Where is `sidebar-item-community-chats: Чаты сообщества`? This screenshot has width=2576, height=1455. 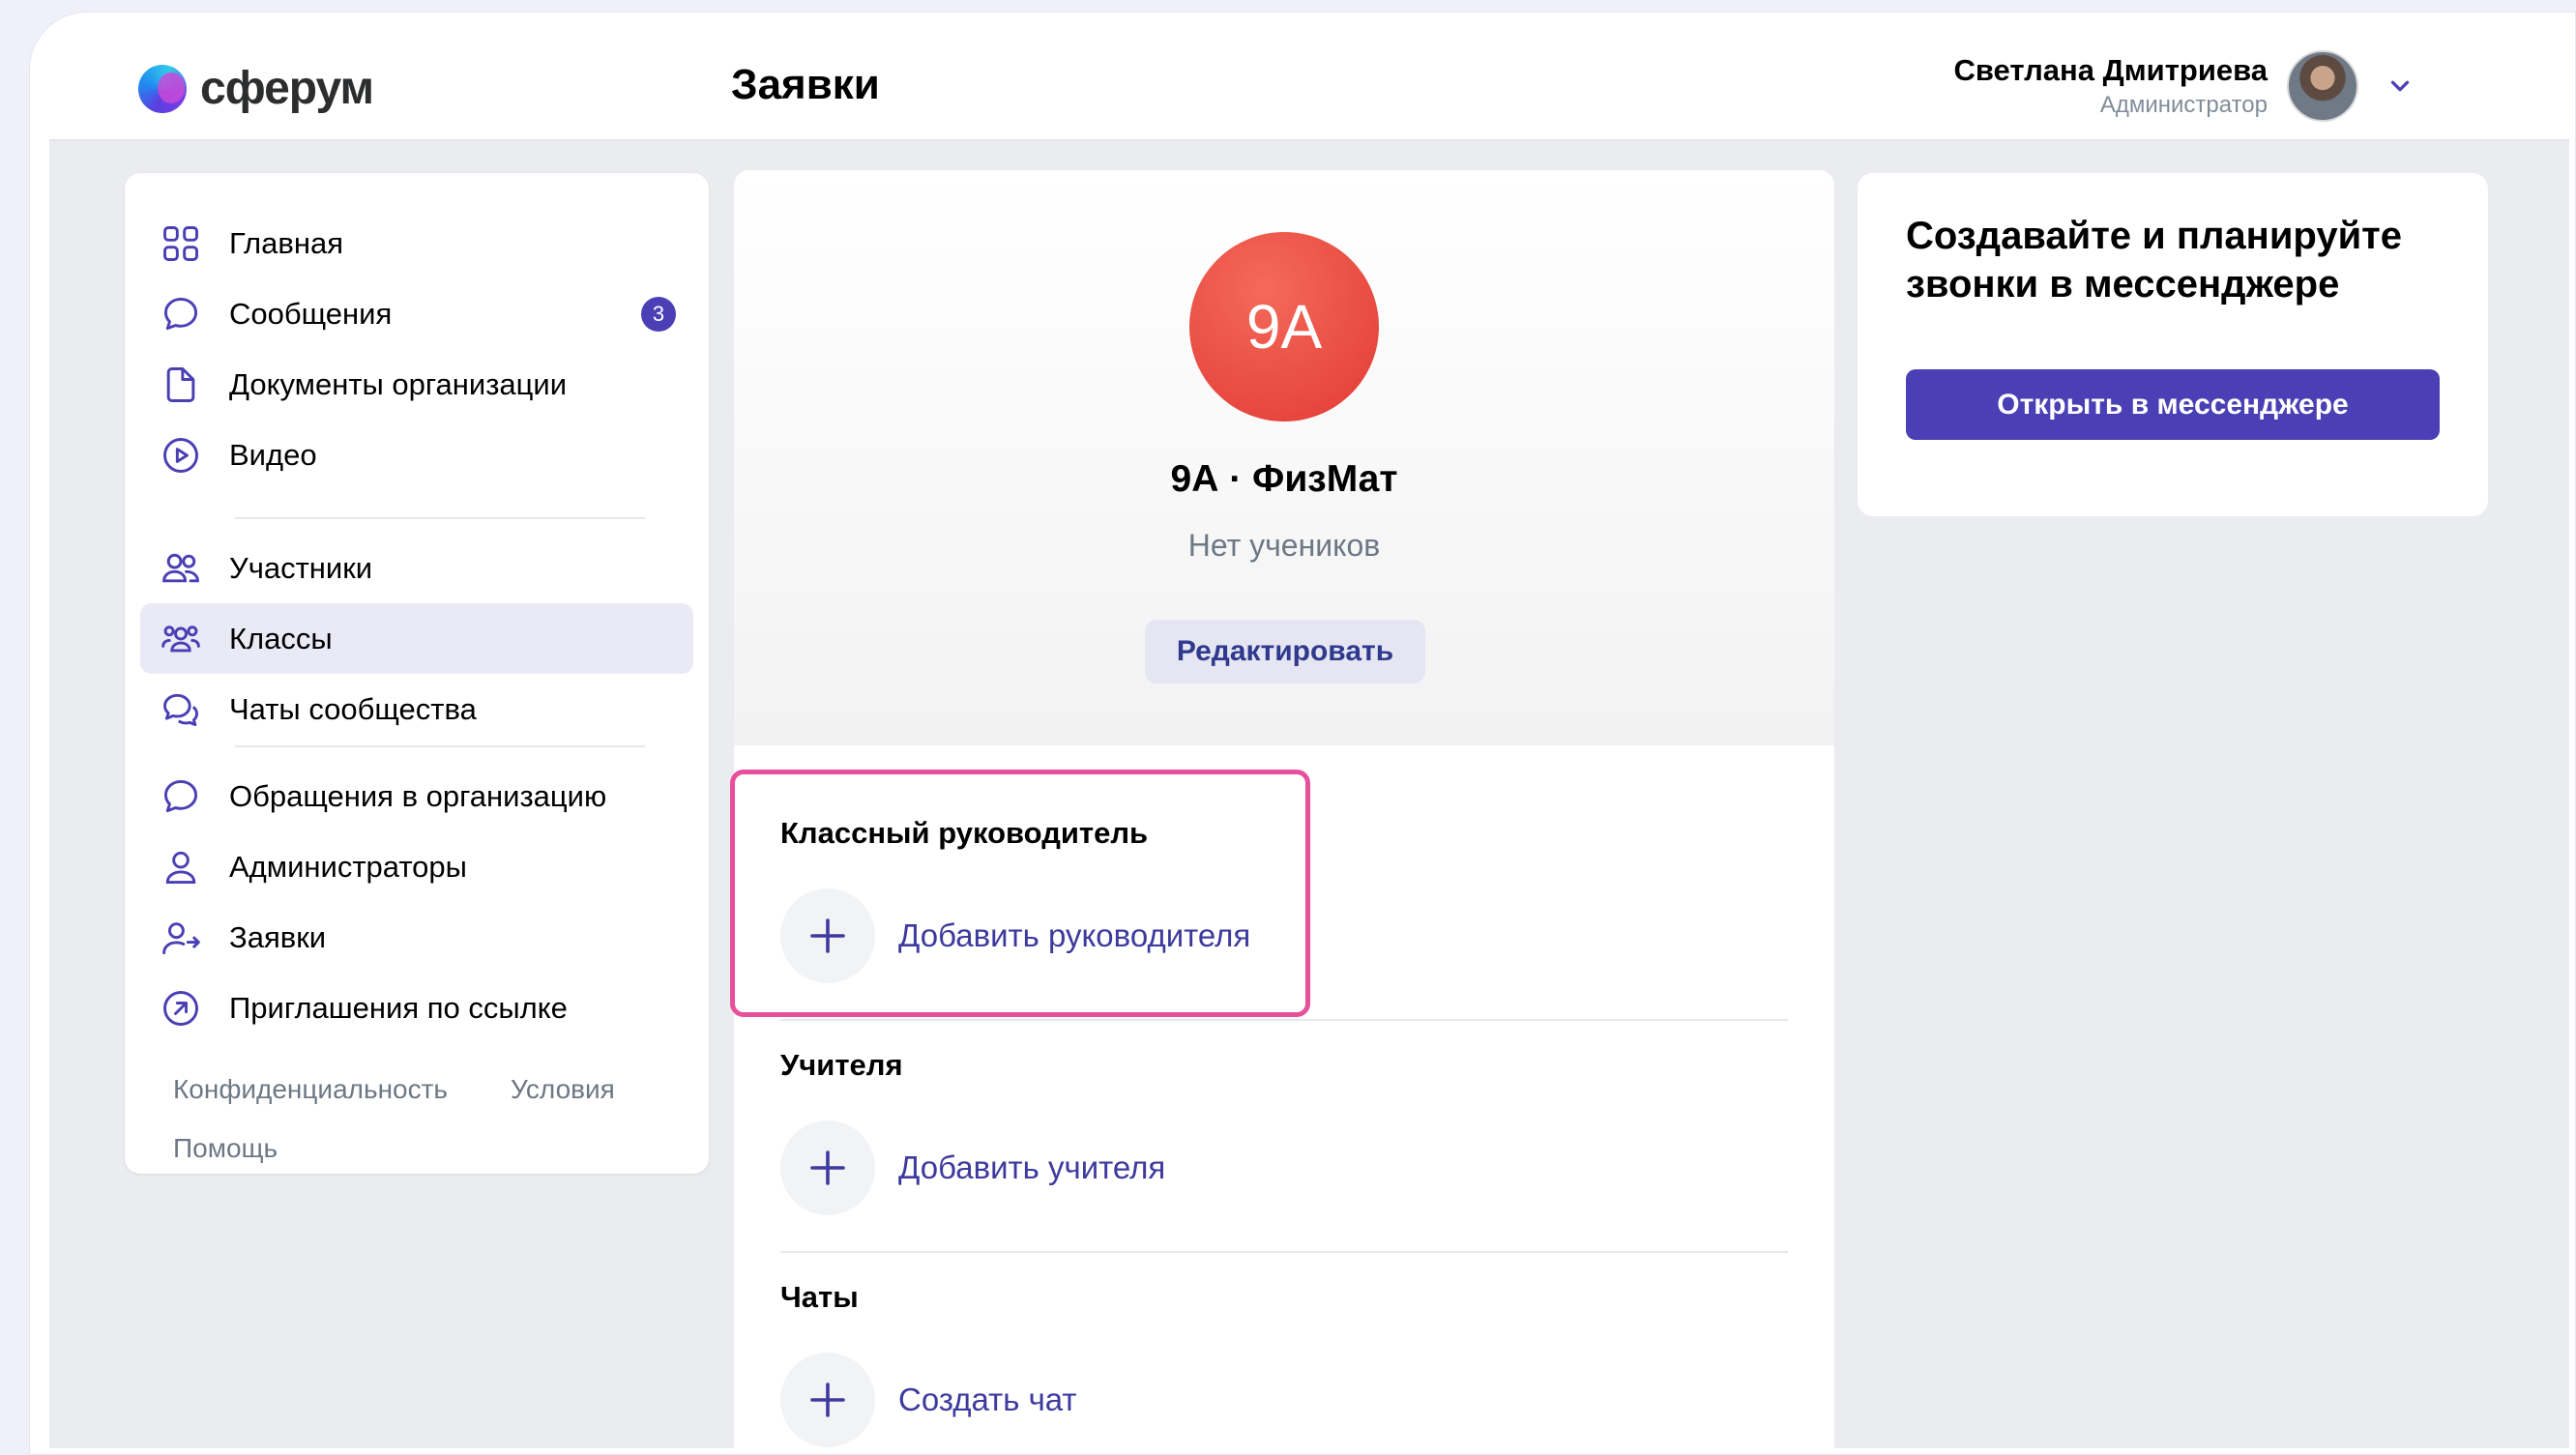 sidebar-item-community-chats: Чаты сообщества is located at coordinates (416, 709).